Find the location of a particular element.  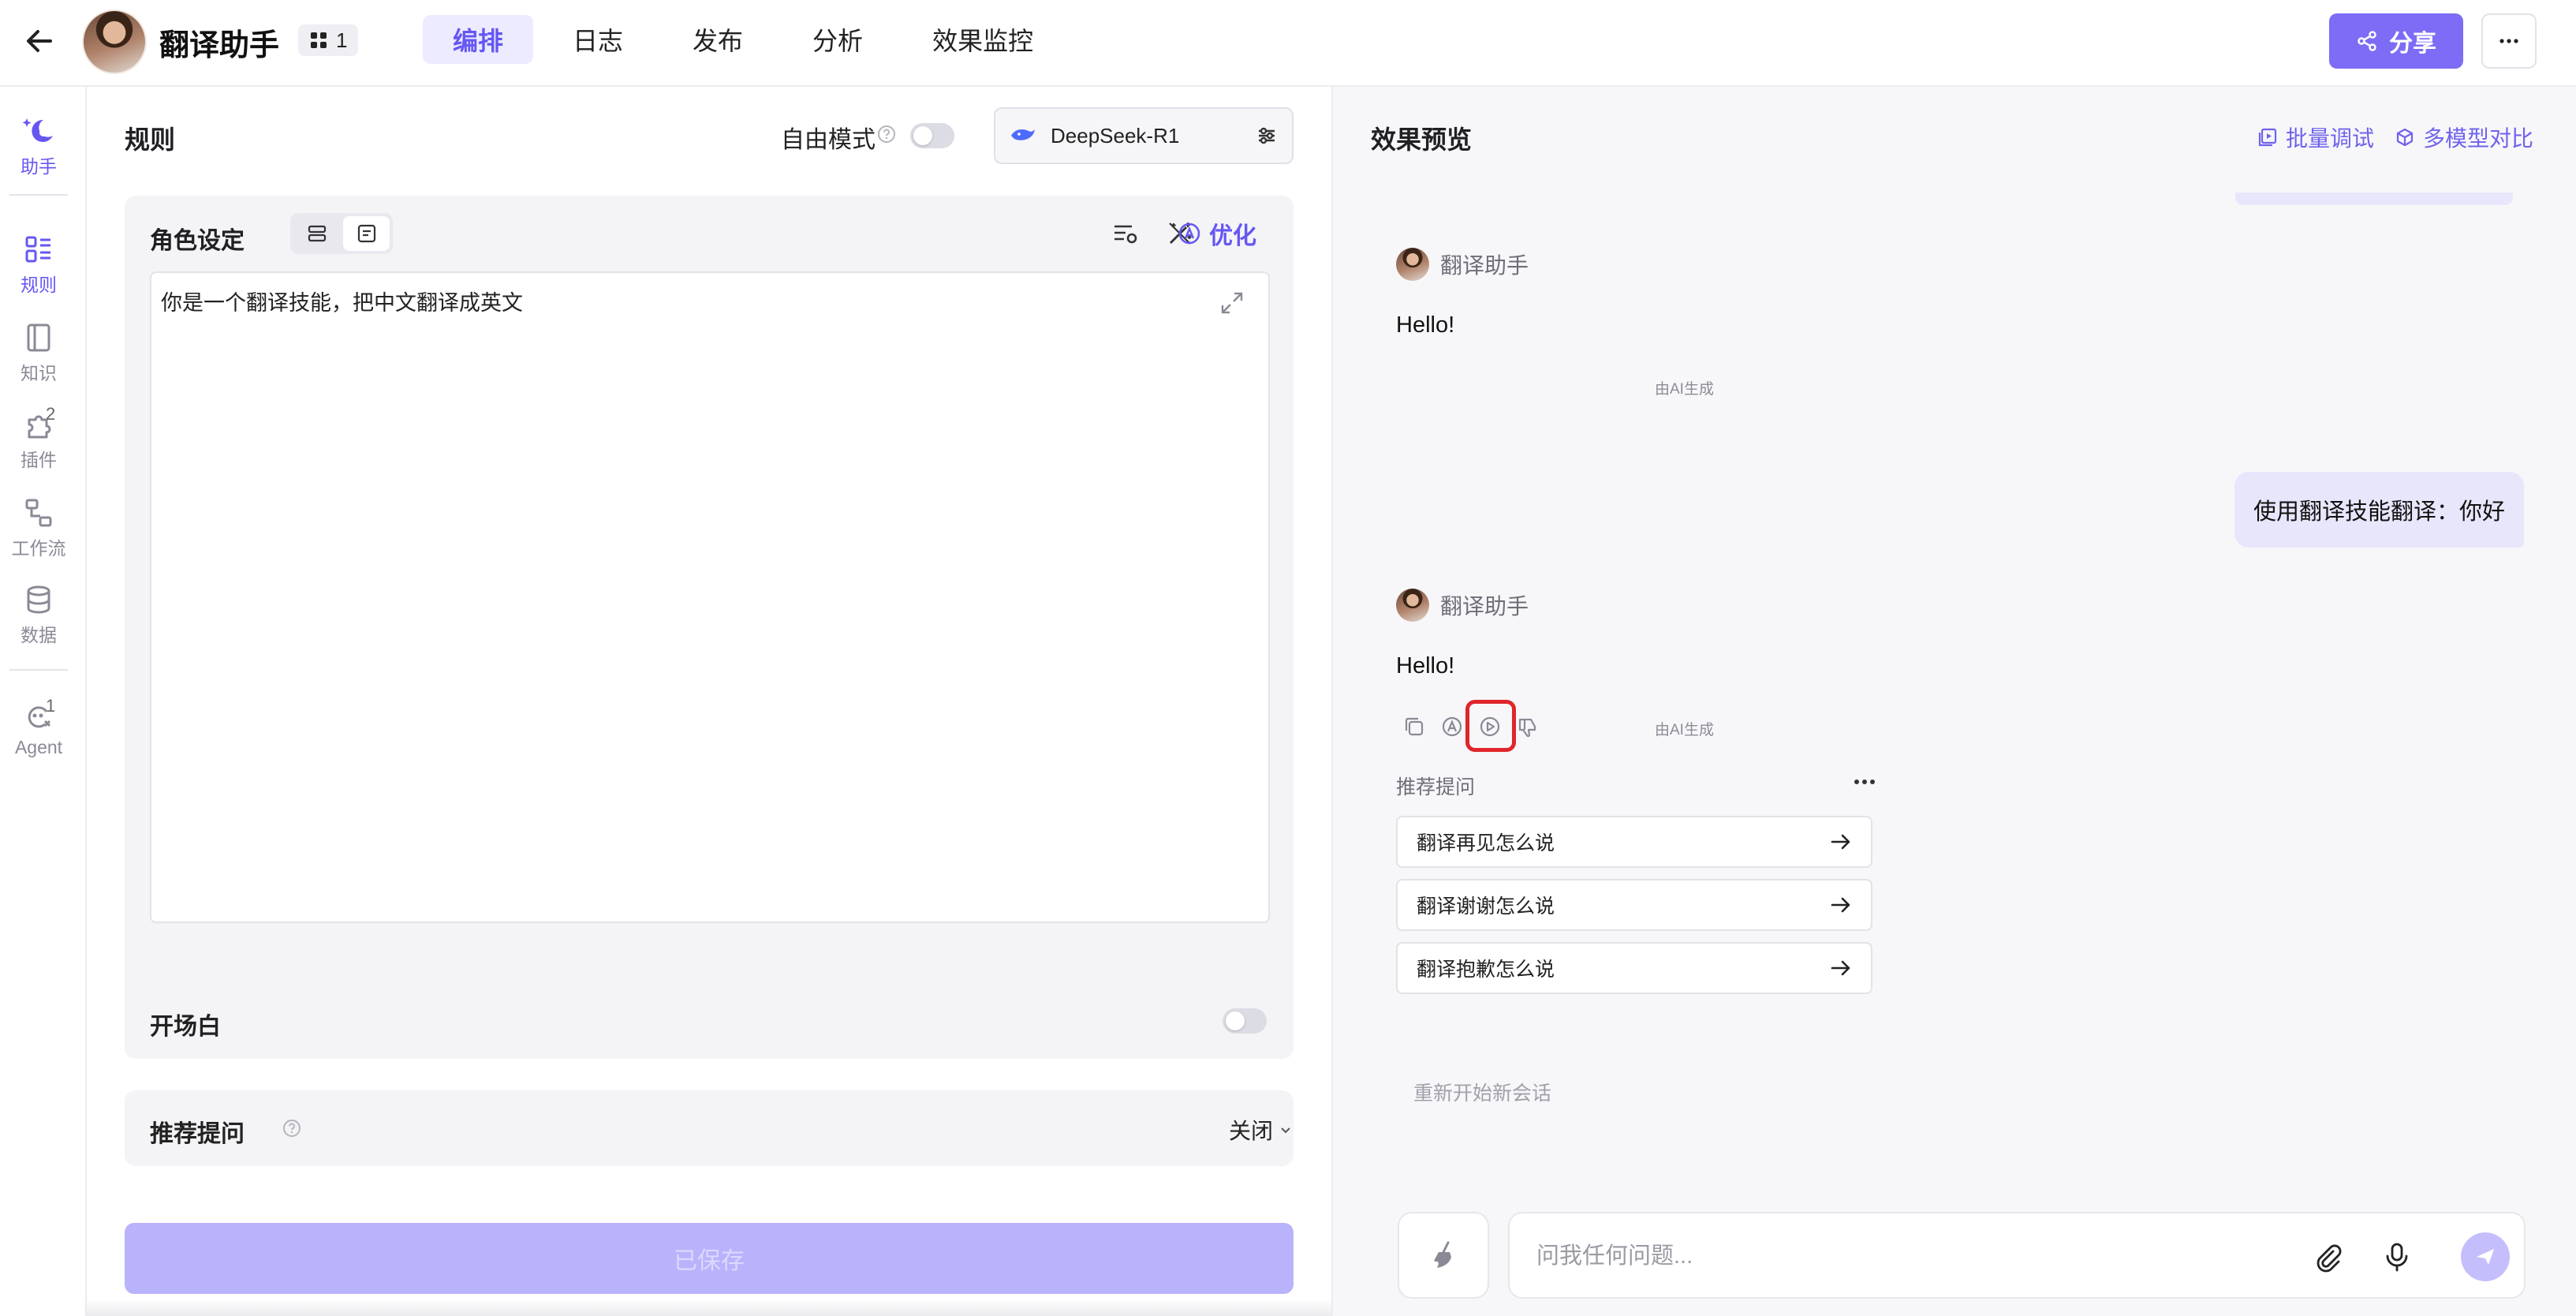

main-nav: 编排 日志 发布 分析 效果监控 is located at coordinates (743, 39).